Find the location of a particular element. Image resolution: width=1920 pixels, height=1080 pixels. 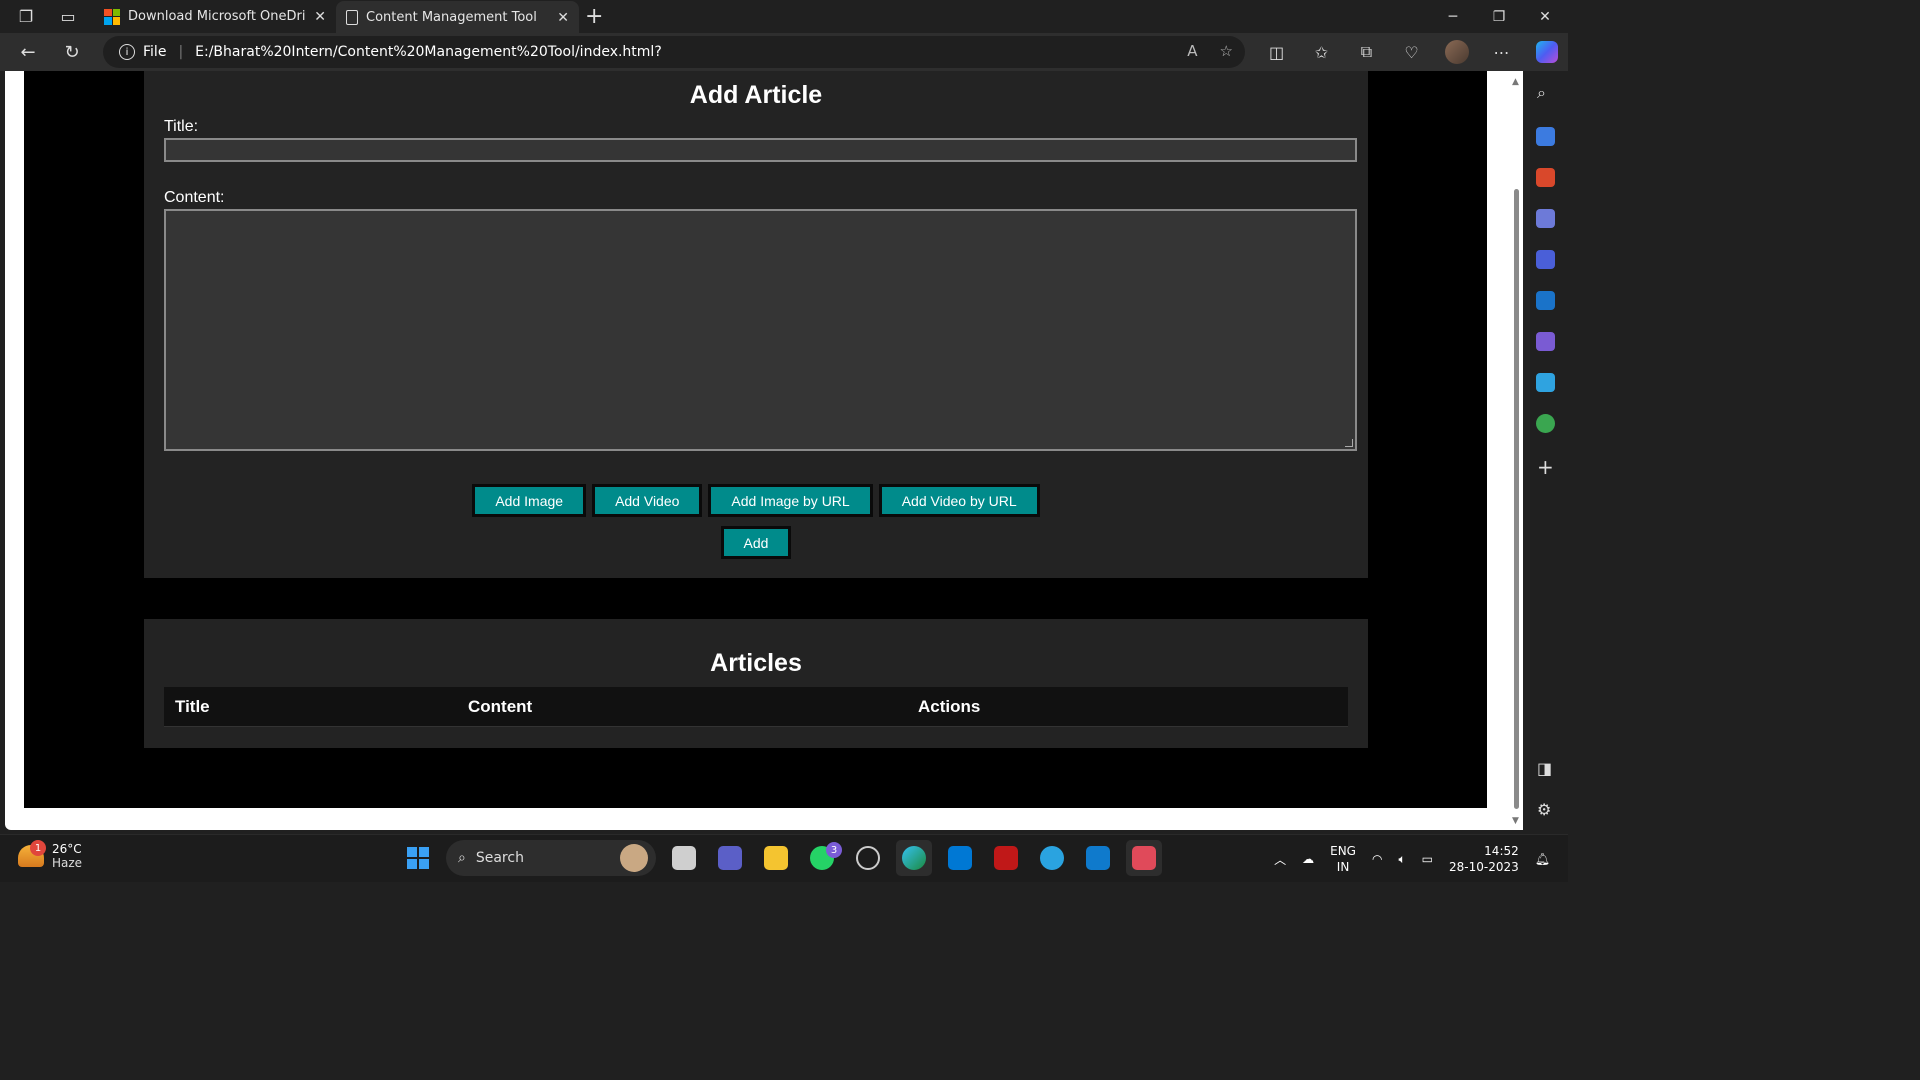

store-button is located at coordinates (960, 858).